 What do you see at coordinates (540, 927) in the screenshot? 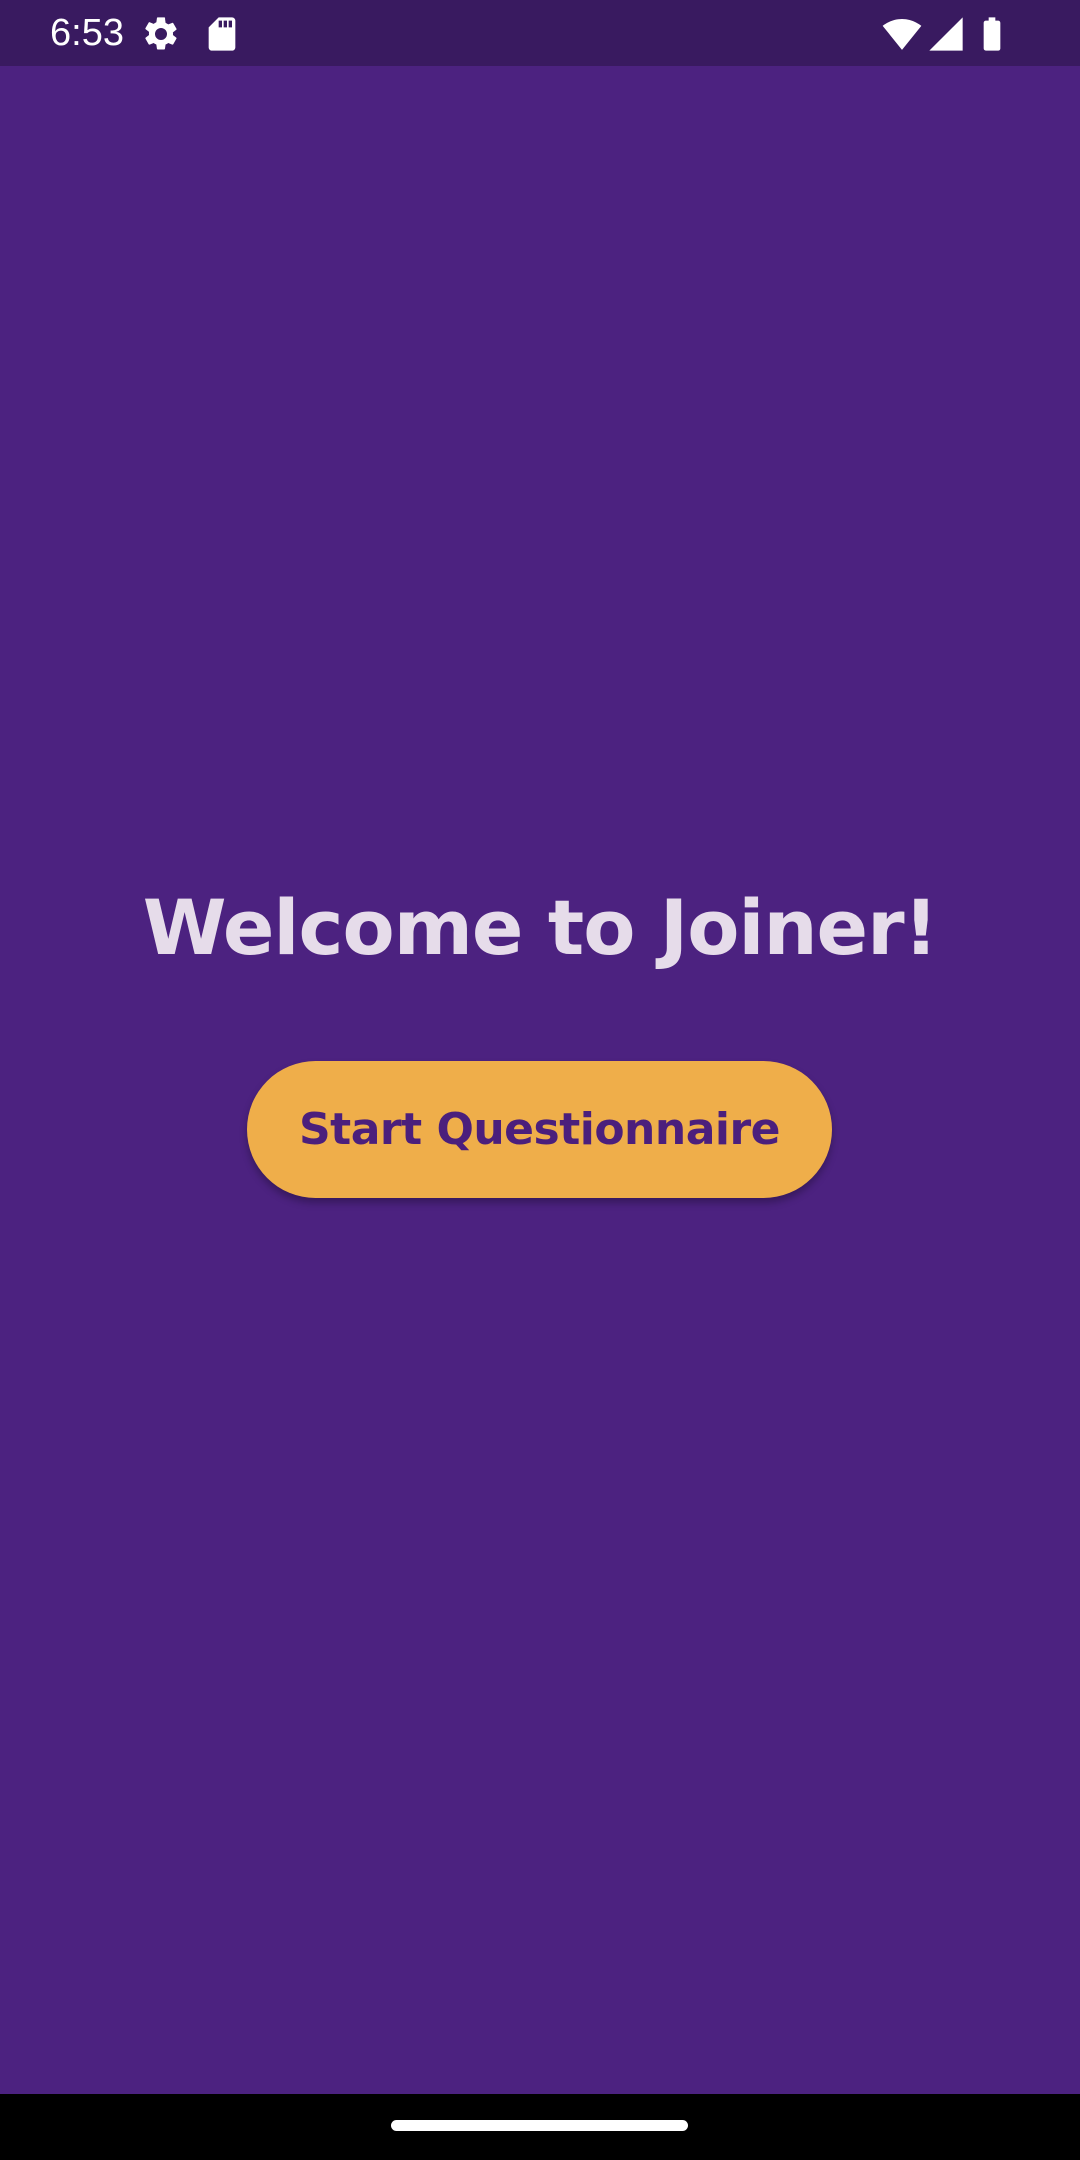
I see `welcome-title: Welcome to Joiner!` at bounding box center [540, 927].